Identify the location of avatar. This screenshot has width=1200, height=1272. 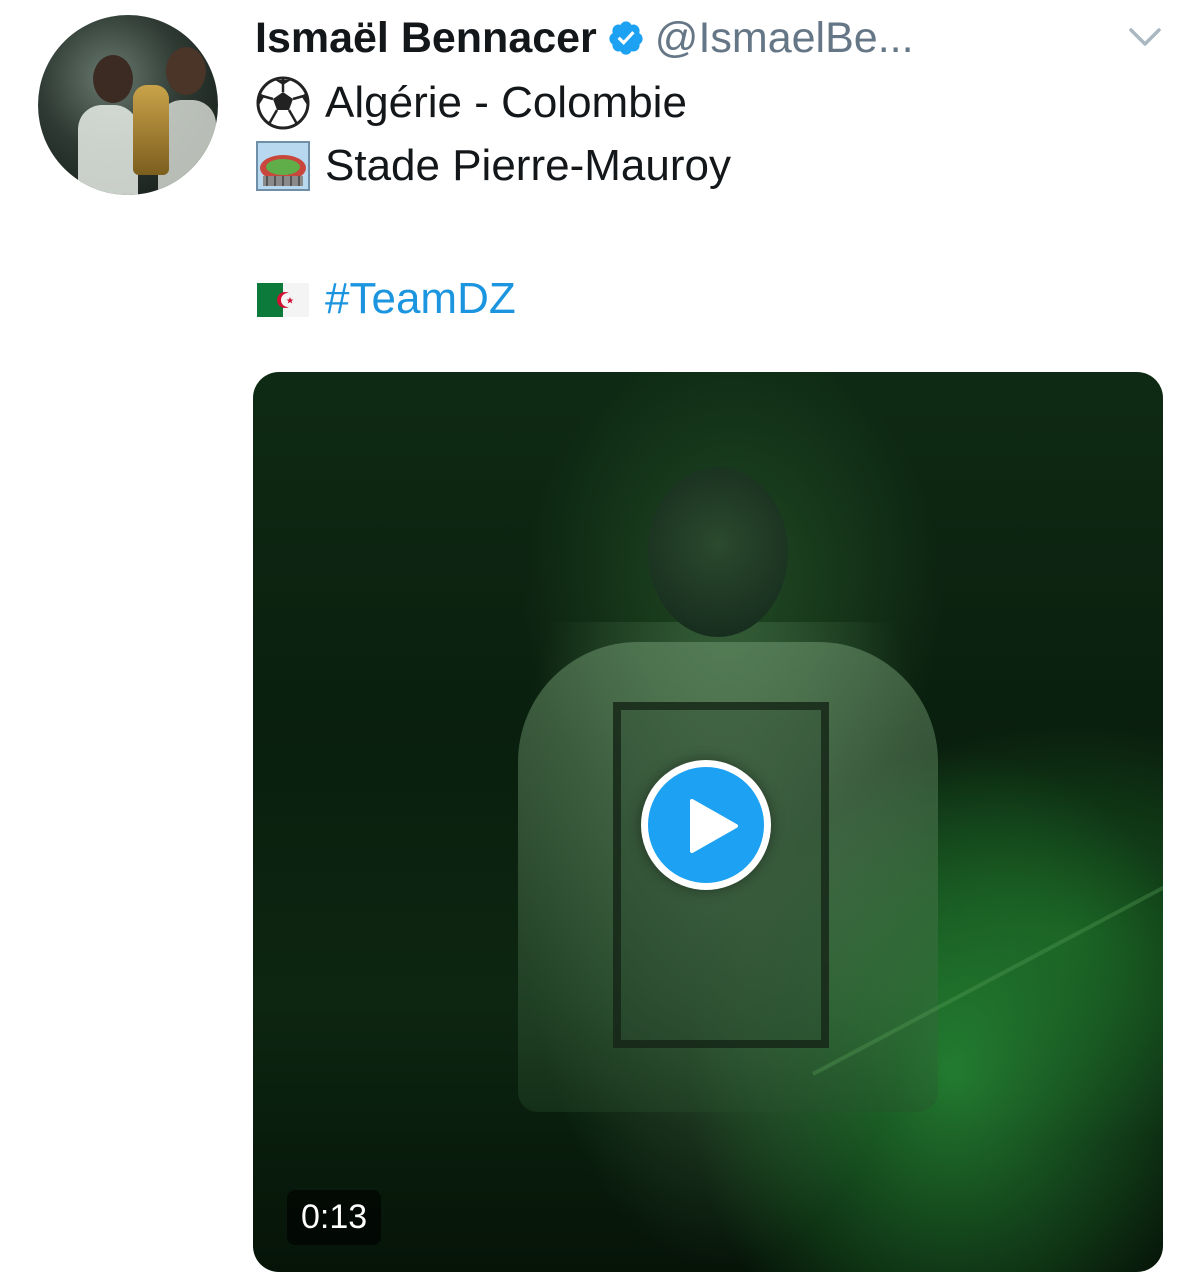
(128, 105).